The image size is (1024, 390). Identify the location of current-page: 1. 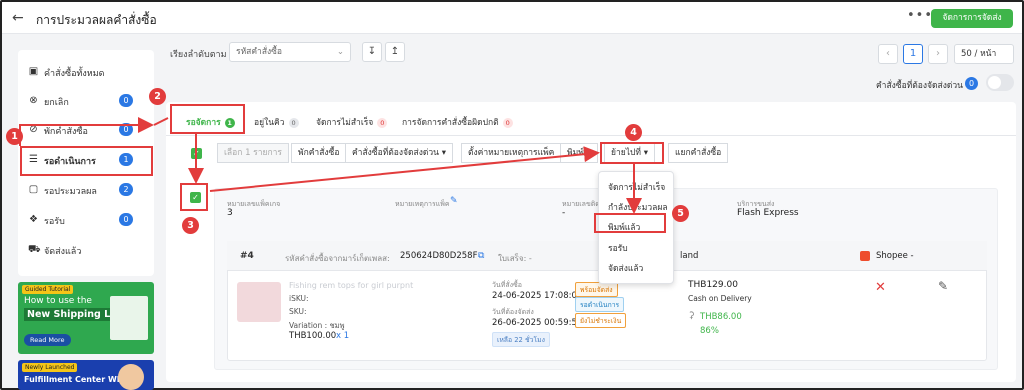
(913, 54).